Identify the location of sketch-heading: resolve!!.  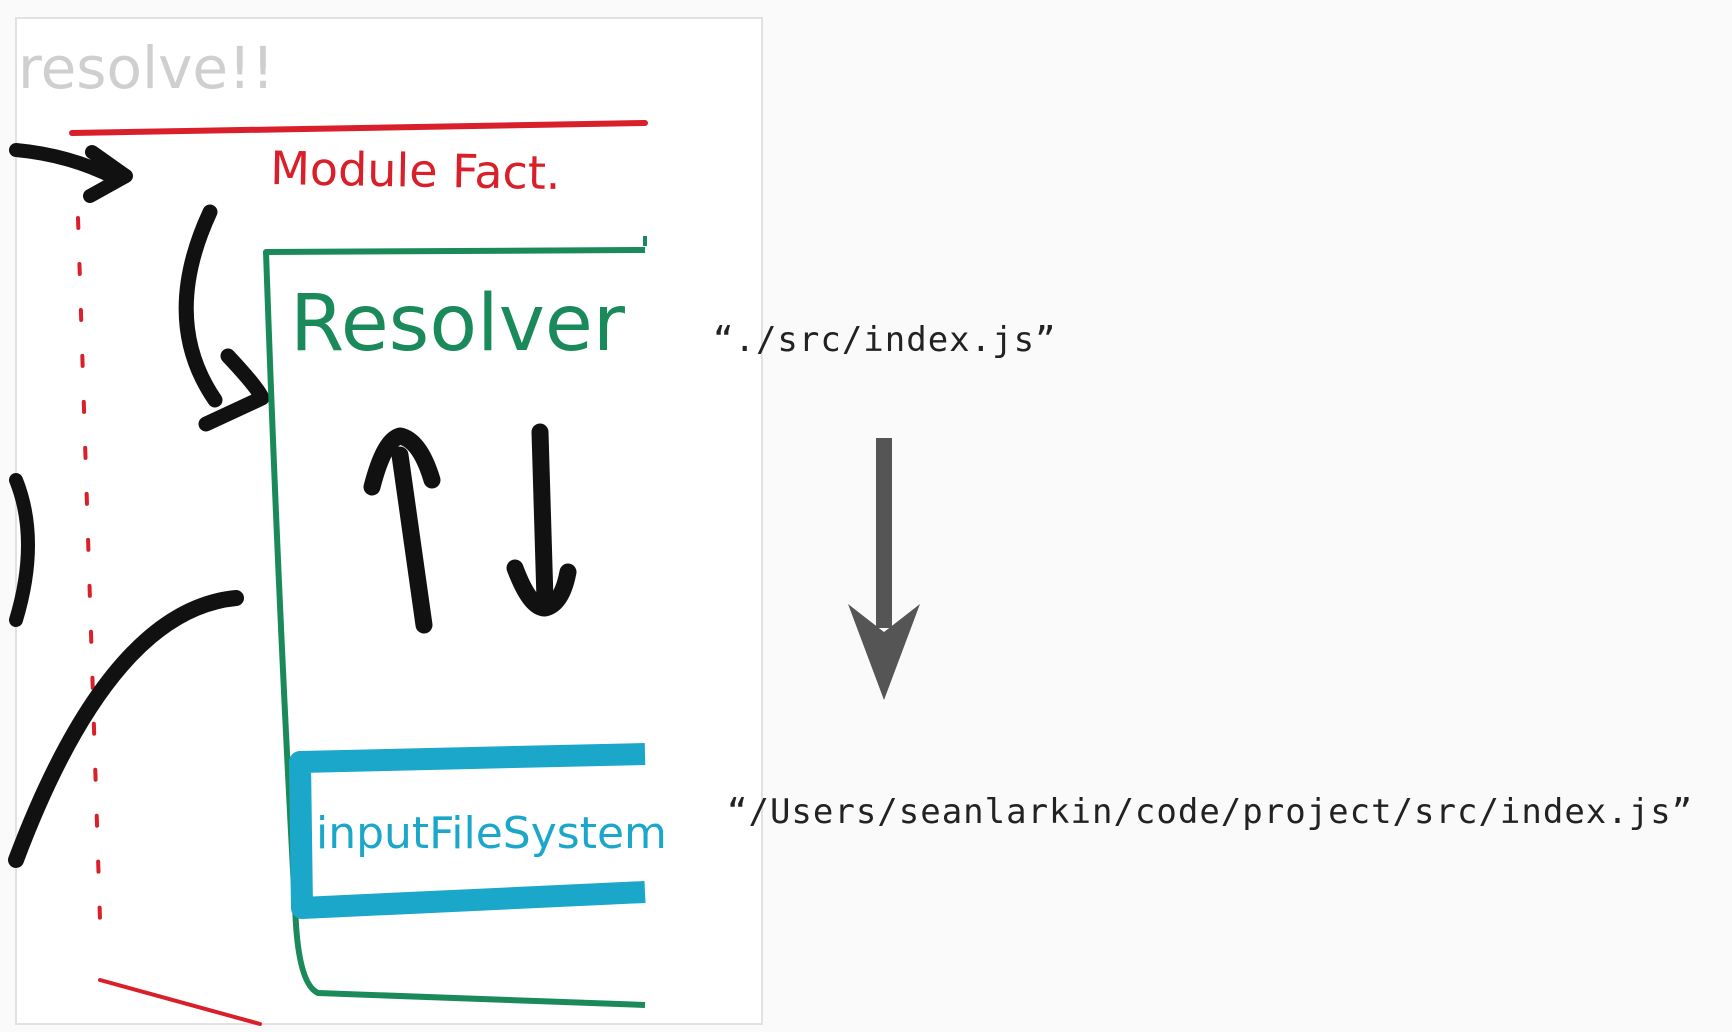
(146, 68).